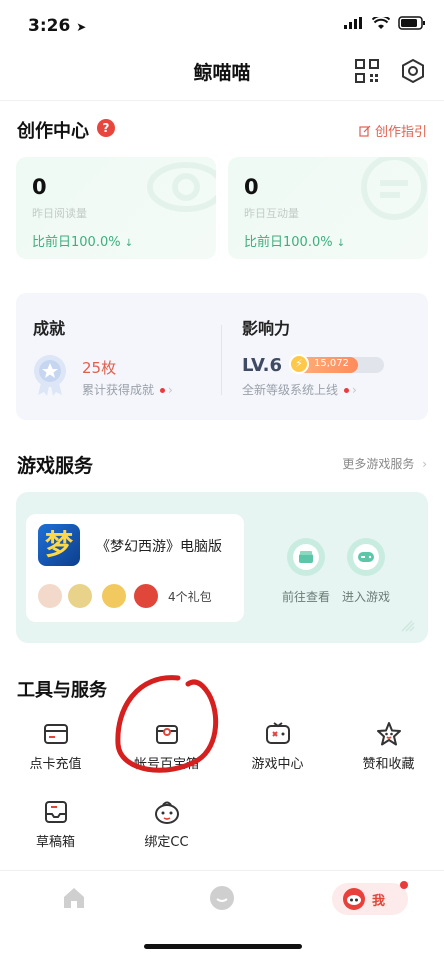 Image resolution: width=444 pixels, height=961 pixels. I want to click on status-indicators, so click(385, 23).